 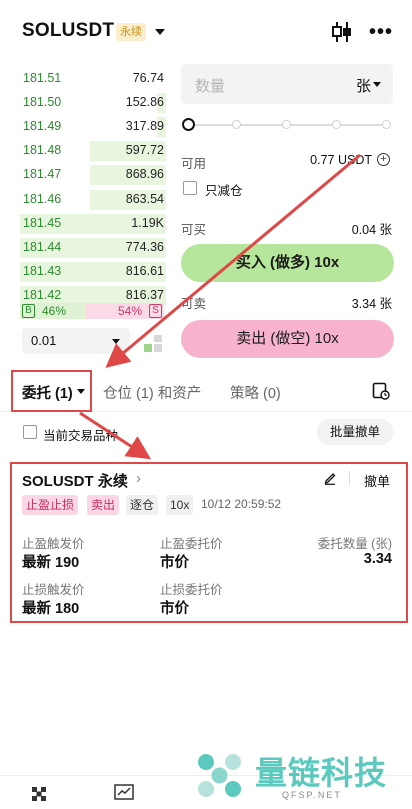 What do you see at coordinates (194, 304) in the screenshot?
I see `can-sell-label: 可卖` at bounding box center [194, 304].